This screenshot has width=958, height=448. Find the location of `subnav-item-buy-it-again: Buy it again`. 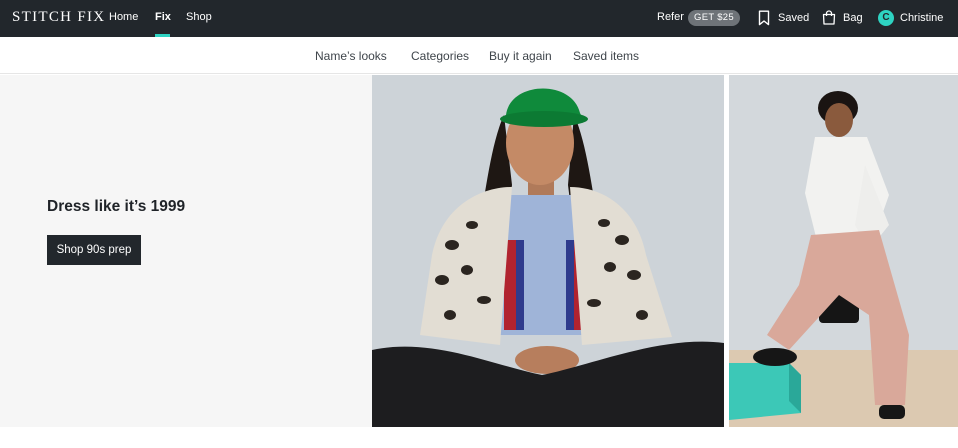

subnav-item-buy-it-again: Buy it again is located at coordinates (520, 56).